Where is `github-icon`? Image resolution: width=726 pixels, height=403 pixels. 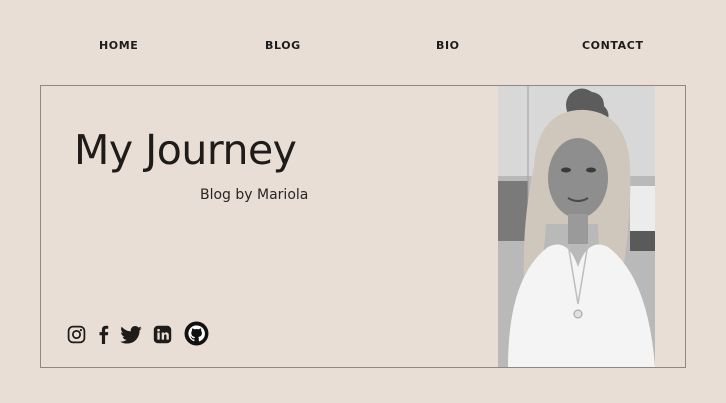 github-icon is located at coordinates (196, 333).